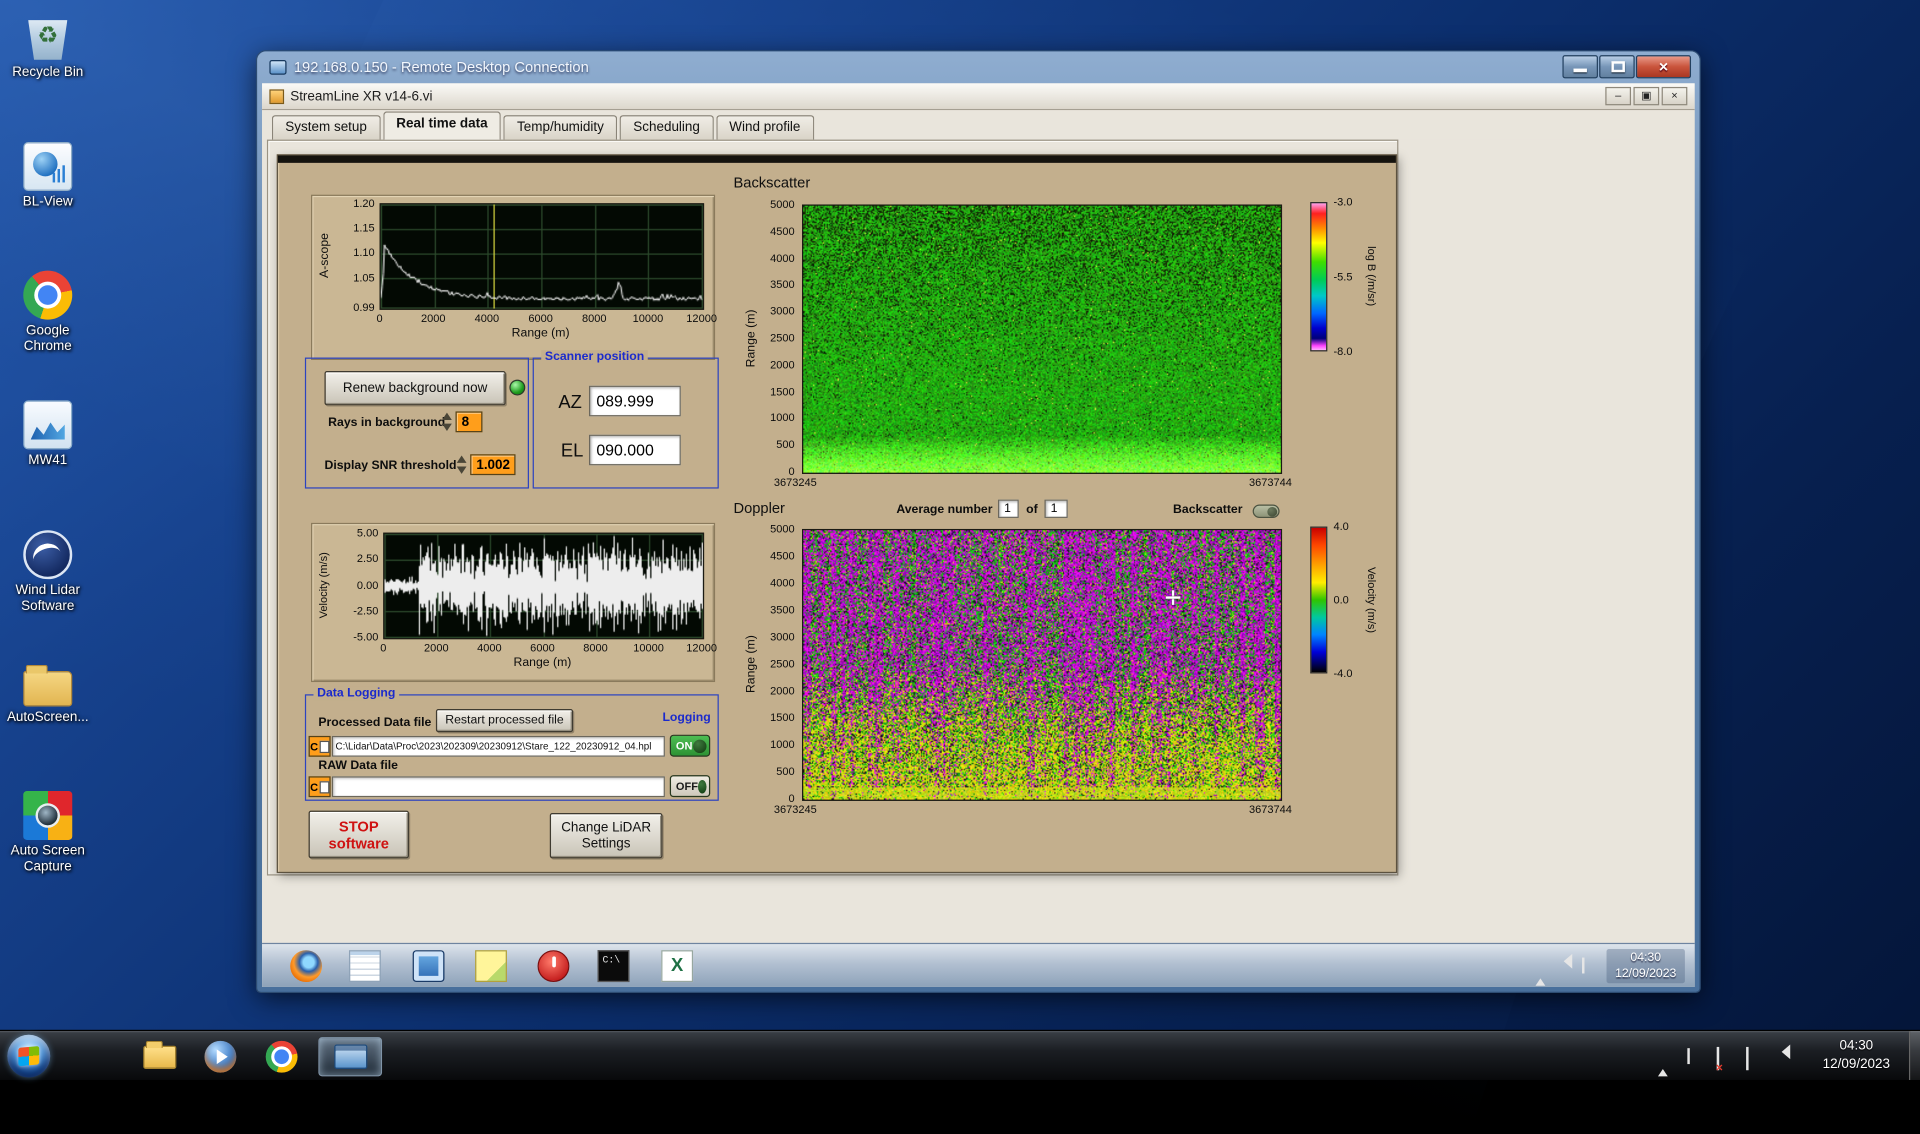  What do you see at coordinates (364, 307) in the screenshot?
I see `tick-label: 0.99` at bounding box center [364, 307].